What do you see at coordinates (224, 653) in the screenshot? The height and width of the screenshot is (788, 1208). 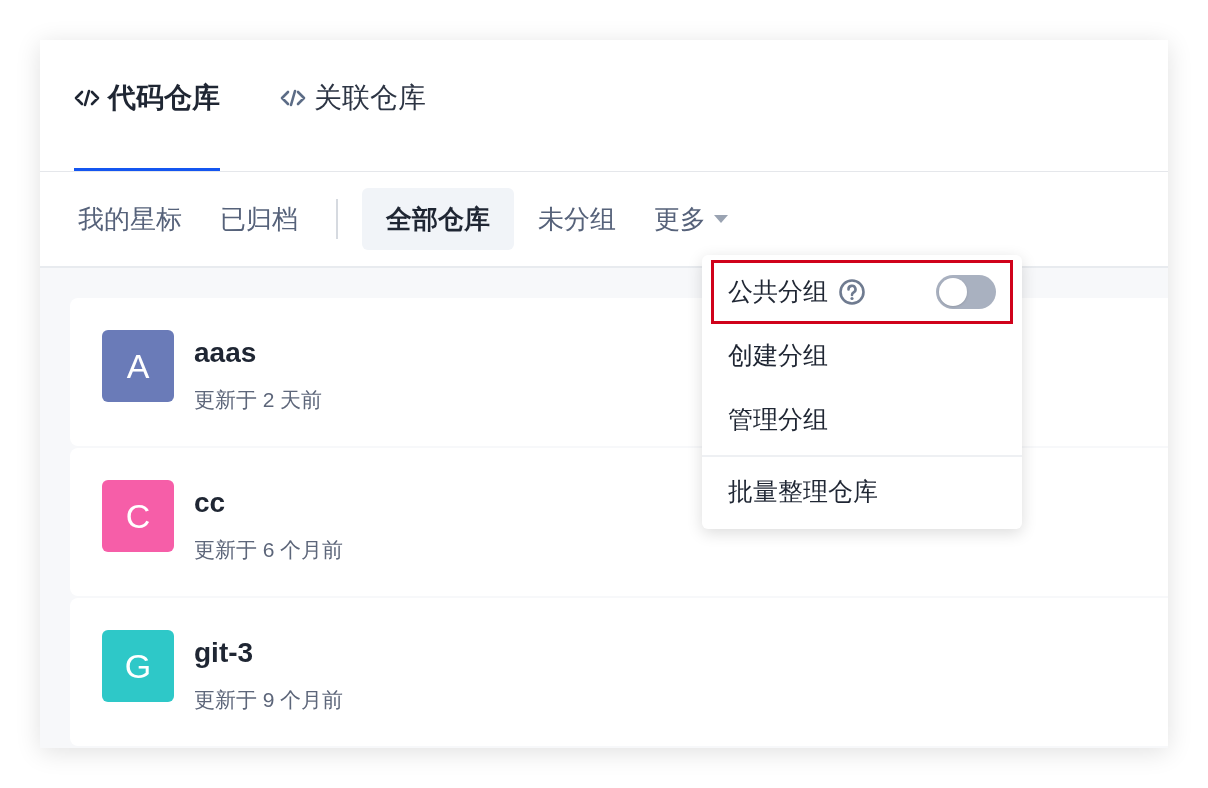 I see `repo-name: git-3` at bounding box center [224, 653].